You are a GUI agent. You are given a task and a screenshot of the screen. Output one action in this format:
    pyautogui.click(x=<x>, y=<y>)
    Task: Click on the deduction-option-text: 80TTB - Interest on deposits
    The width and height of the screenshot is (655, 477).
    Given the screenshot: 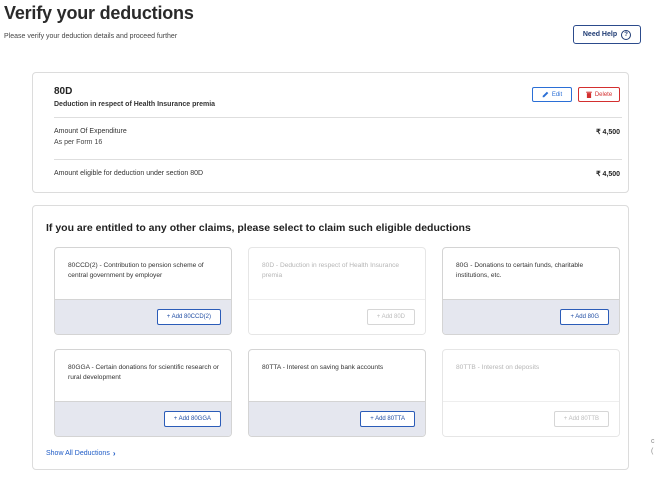 What is the action you would take?
    pyautogui.click(x=498, y=367)
    